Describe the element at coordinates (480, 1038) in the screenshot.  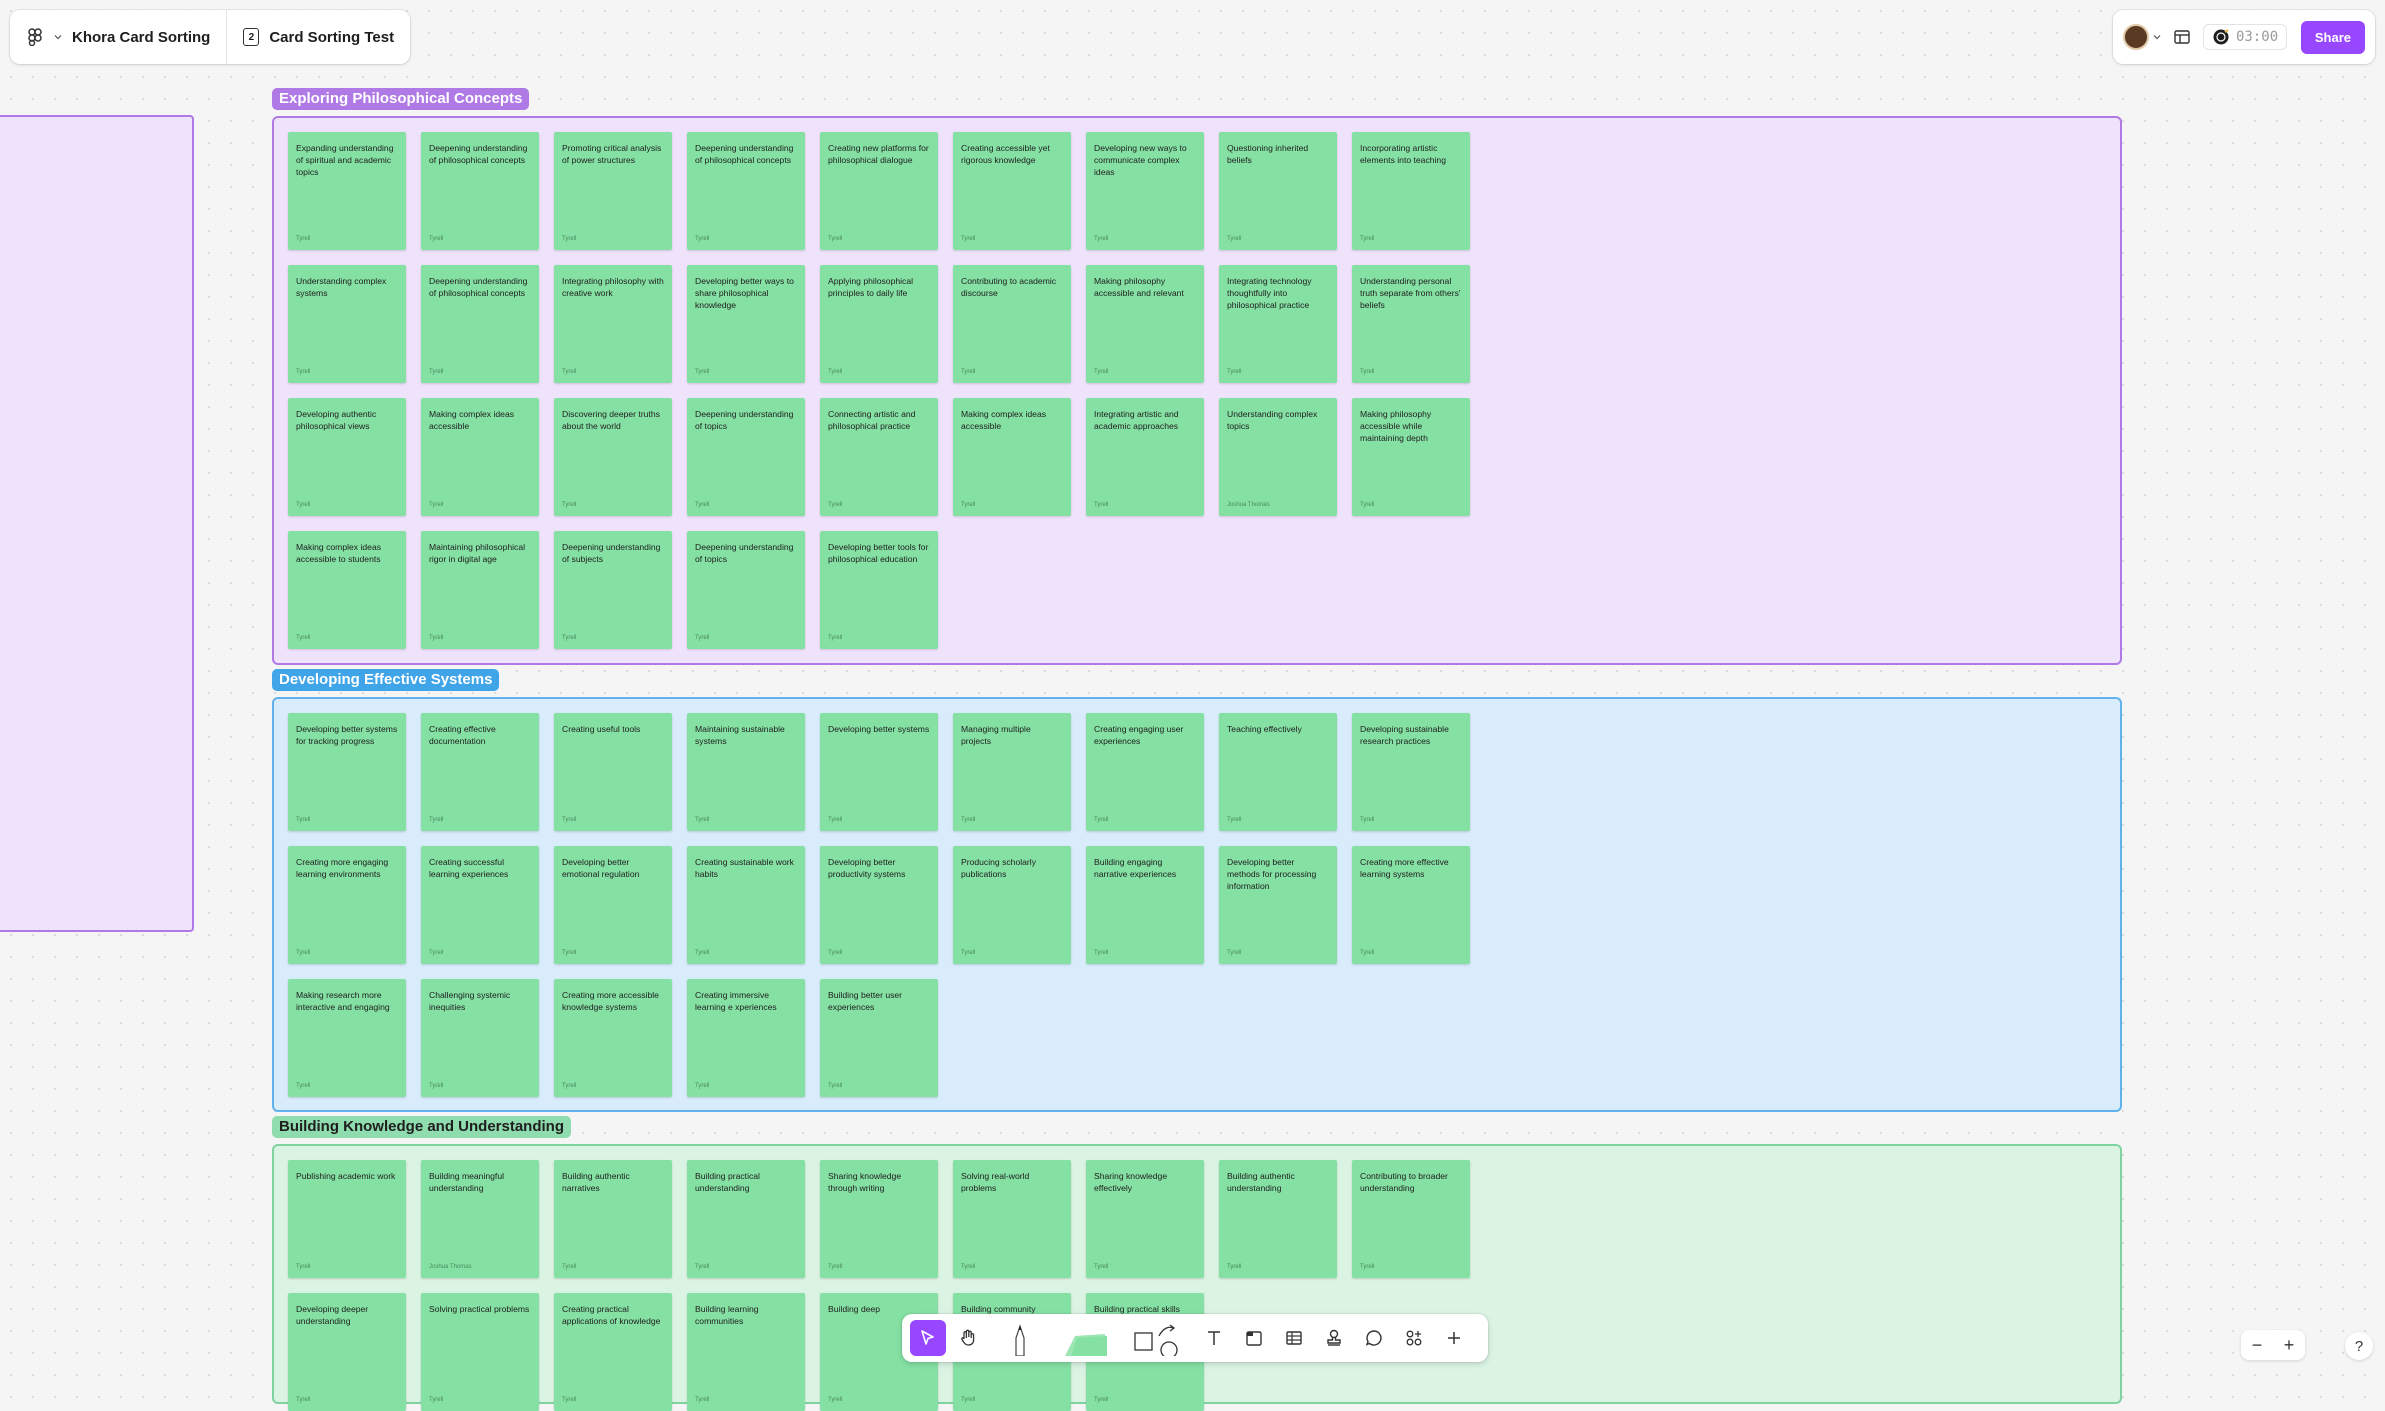
I see `sticky-note: Challenging systemic inequities Tyrell` at that location.